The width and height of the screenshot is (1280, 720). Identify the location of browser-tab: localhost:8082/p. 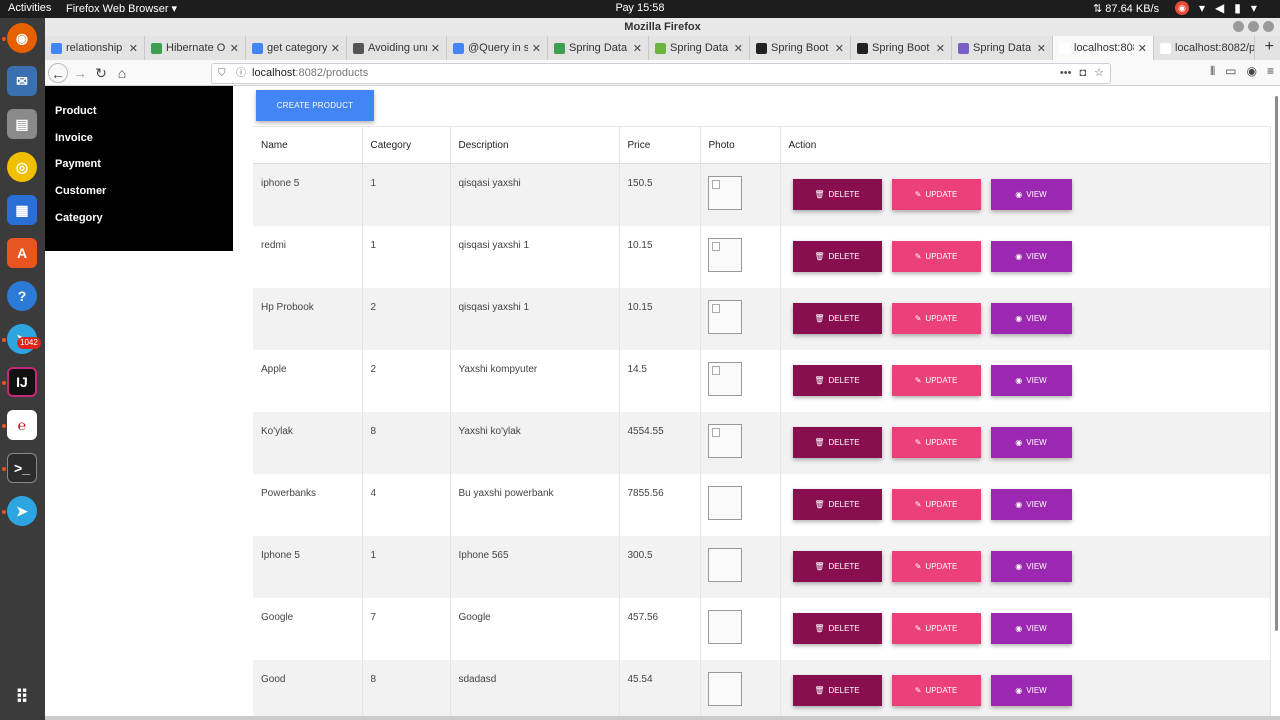
(1204, 48).